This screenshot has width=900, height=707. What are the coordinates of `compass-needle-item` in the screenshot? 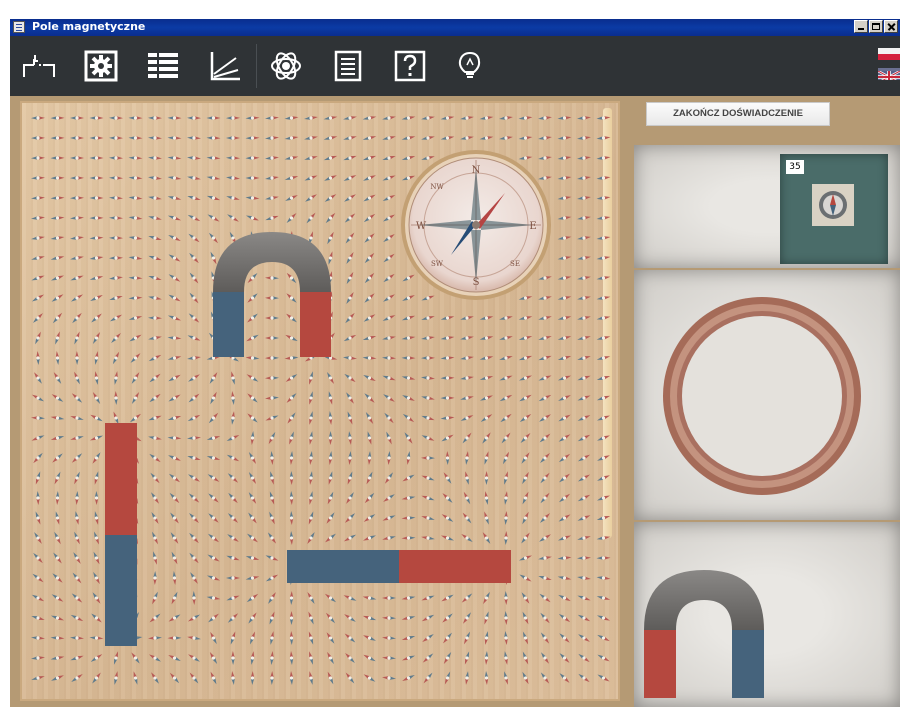 It's located at (833, 205).